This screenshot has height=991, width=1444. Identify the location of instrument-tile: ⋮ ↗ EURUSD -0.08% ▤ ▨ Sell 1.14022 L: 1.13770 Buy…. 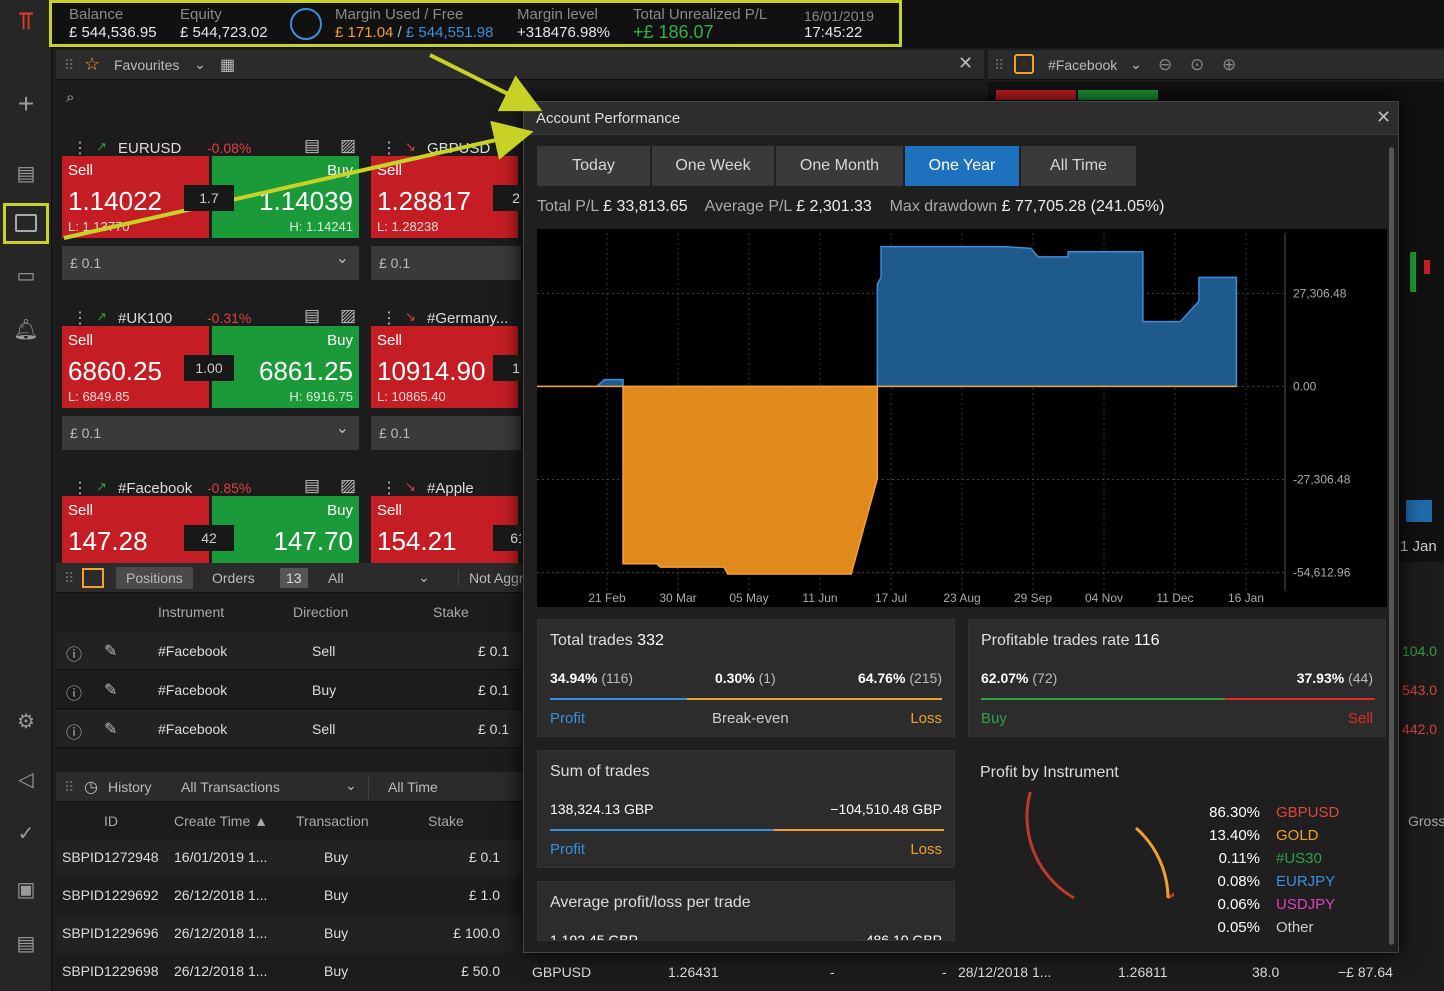
(212, 210).